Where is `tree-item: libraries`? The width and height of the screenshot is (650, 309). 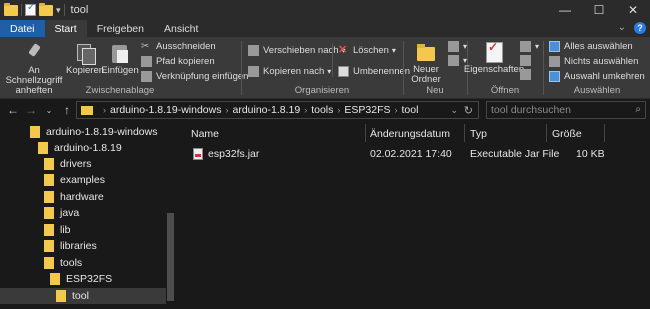 tree-item: libraries is located at coordinates (70, 246).